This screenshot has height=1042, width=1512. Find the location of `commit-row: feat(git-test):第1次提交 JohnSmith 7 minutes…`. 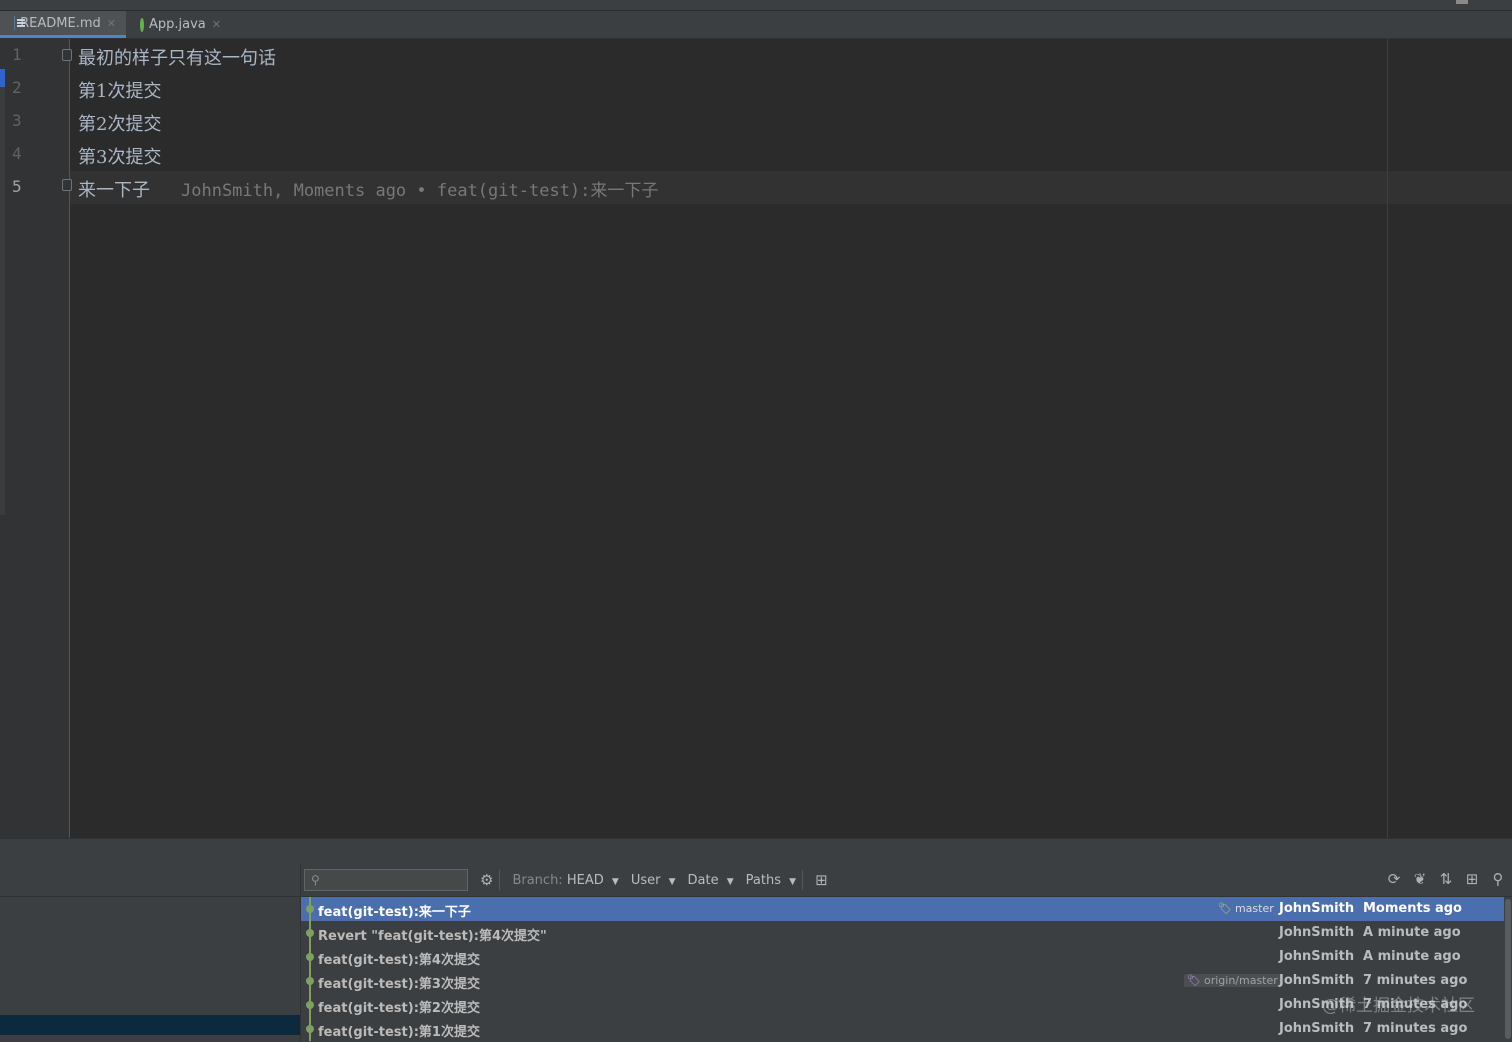

commit-row: feat(git-test):第1次提交 JohnSmith 7 minutes… is located at coordinates (902, 1029).